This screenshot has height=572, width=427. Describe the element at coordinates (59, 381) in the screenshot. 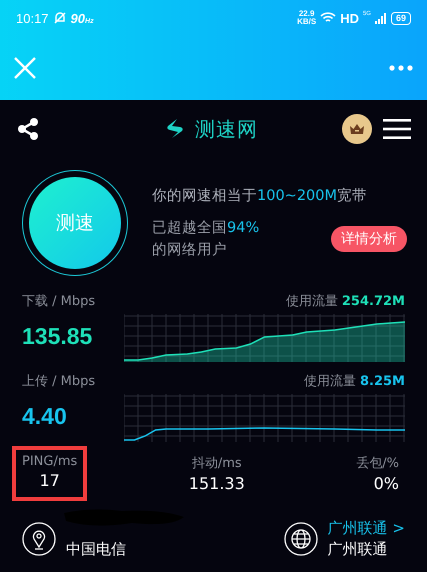

I see `metric-label: 上传 / Mbps` at that location.